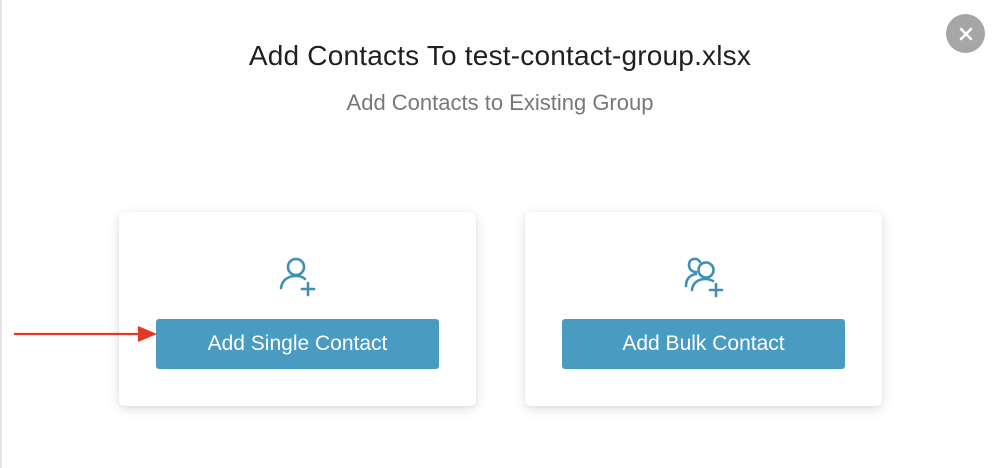 The image size is (997, 468). I want to click on users-plus-icon, so click(703, 277).